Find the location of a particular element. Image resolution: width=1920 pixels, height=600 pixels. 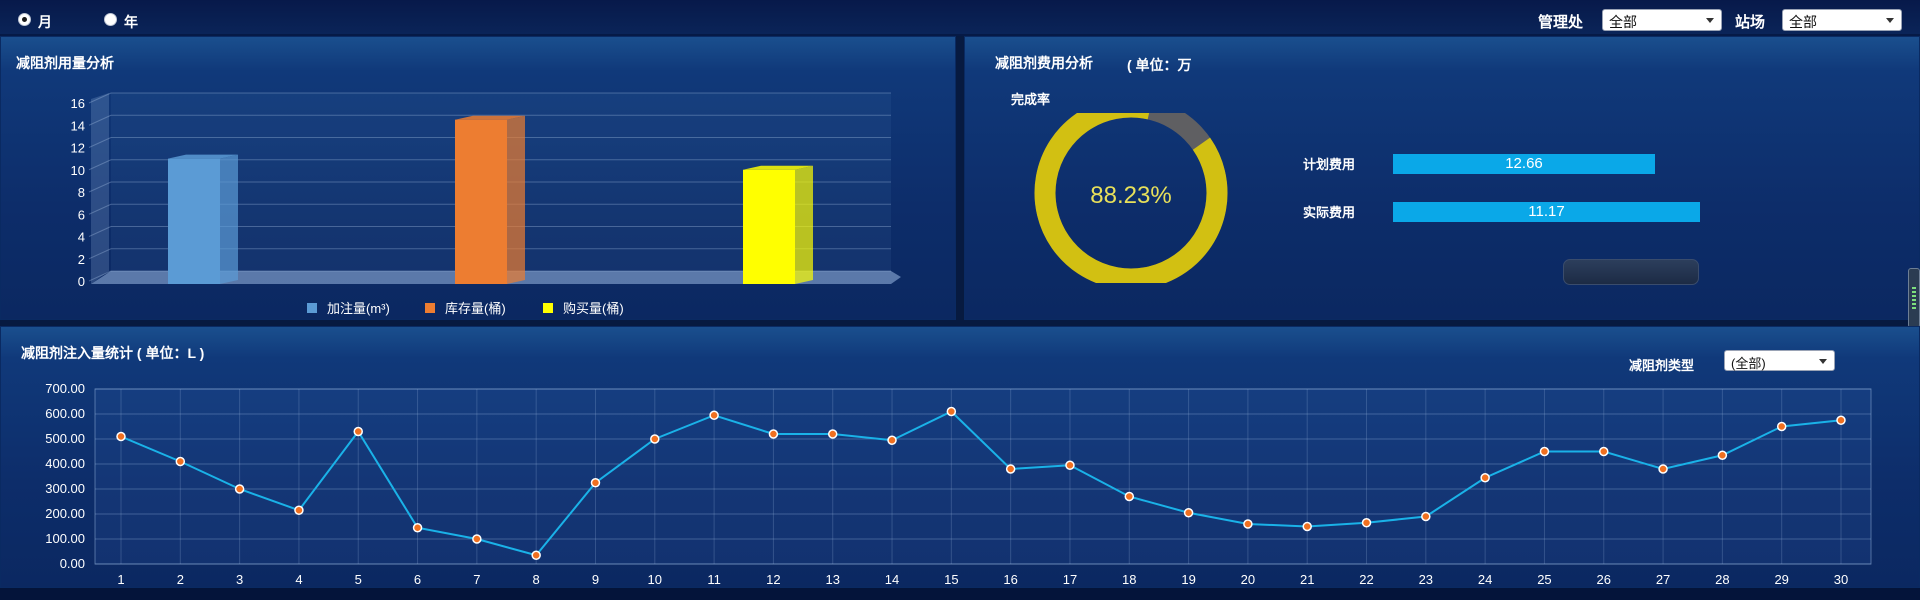

y-tick-label: 0 is located at coordinates (81, 281).